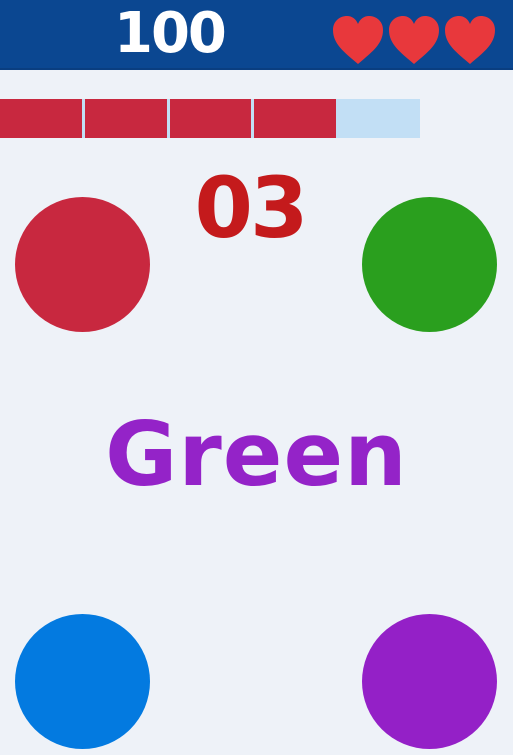 The image size is (513, 755). I want to click on lives-display, so click(414, 40).